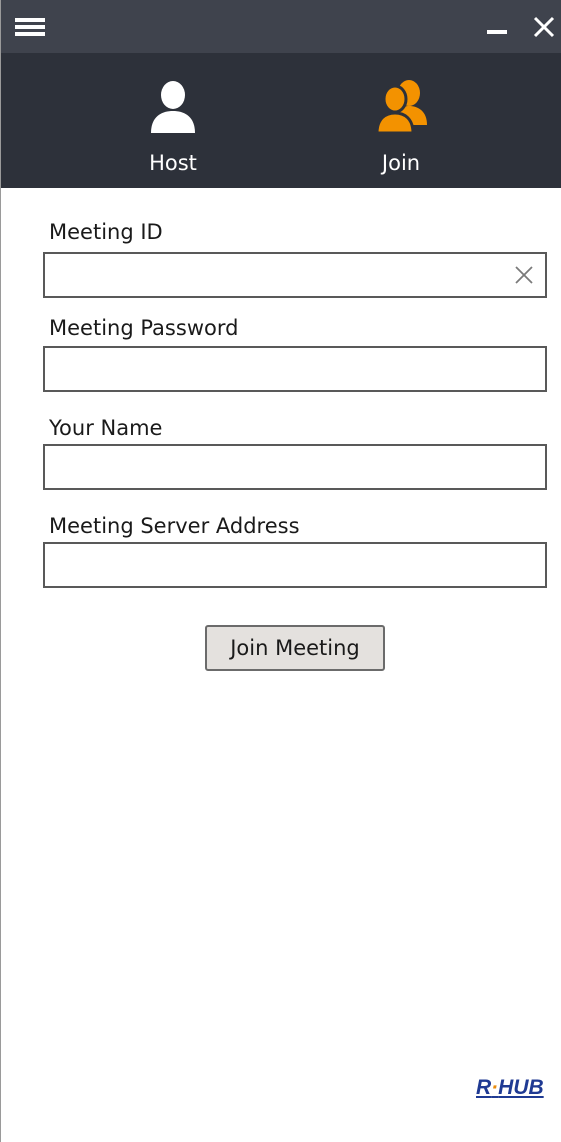  What do you see at coordinates (174, 526) in the screenshot?
I see `server-address-label: Meeting Server Address` at bounding box center [174, 526].